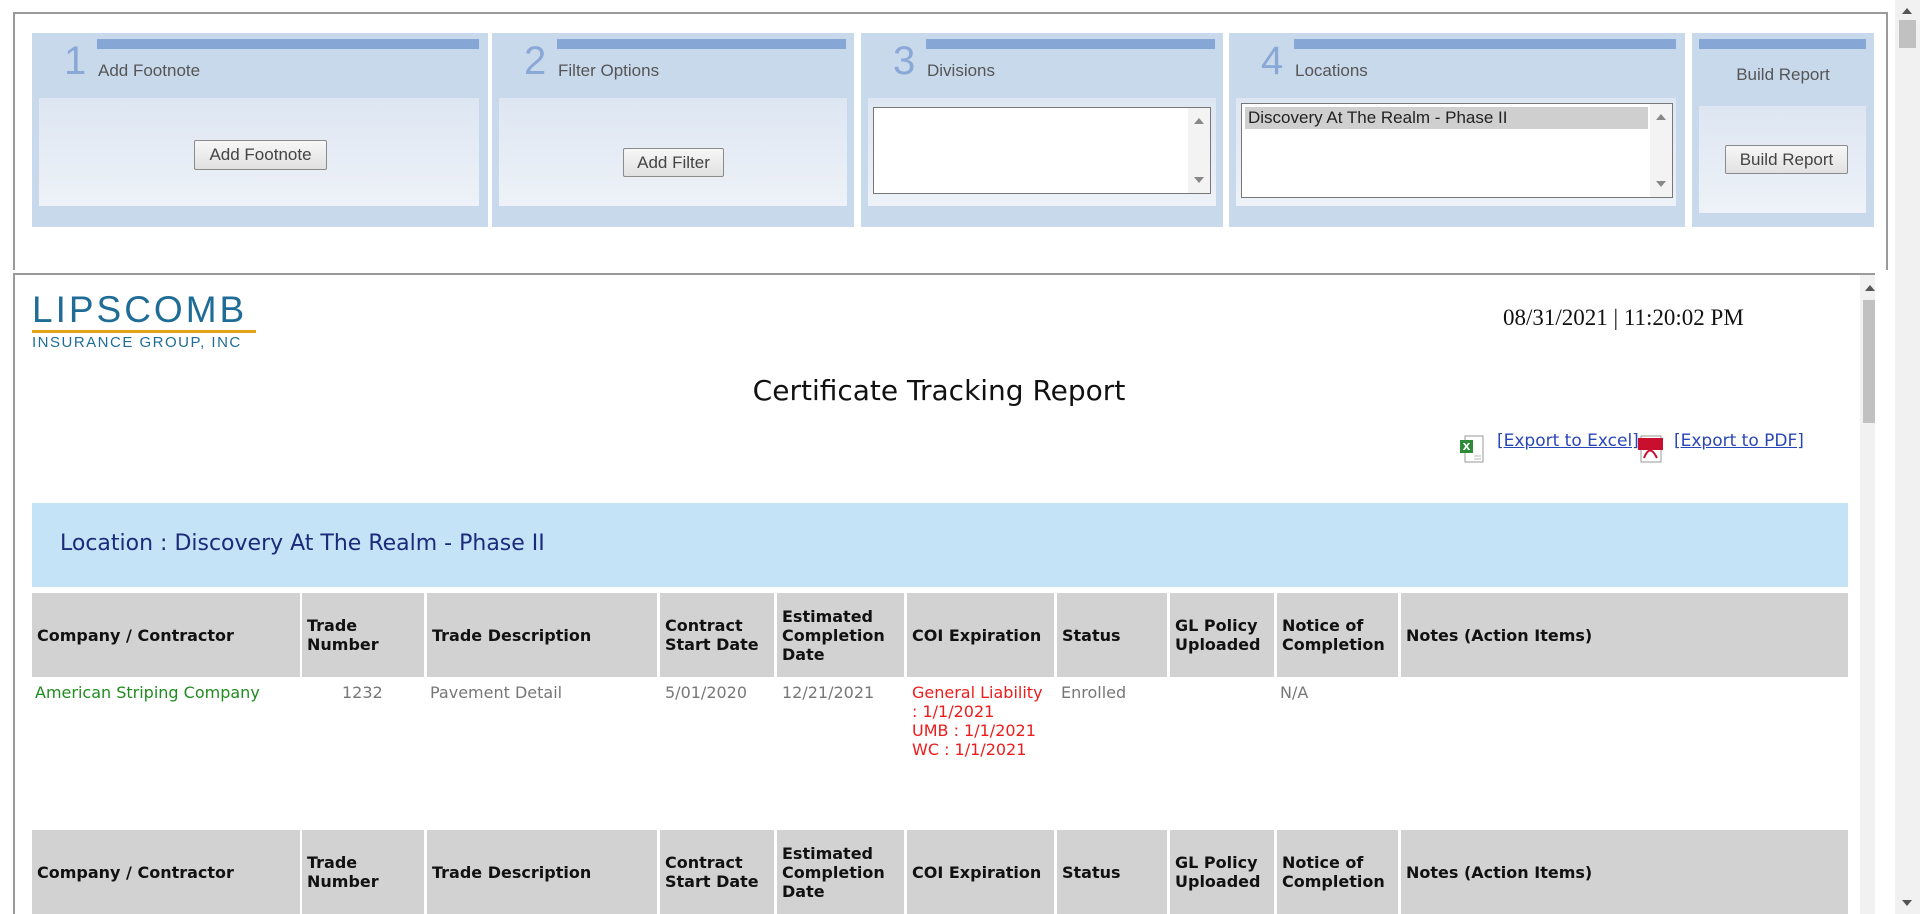  I want to click on divisions-listbox, so click(1042, 150).